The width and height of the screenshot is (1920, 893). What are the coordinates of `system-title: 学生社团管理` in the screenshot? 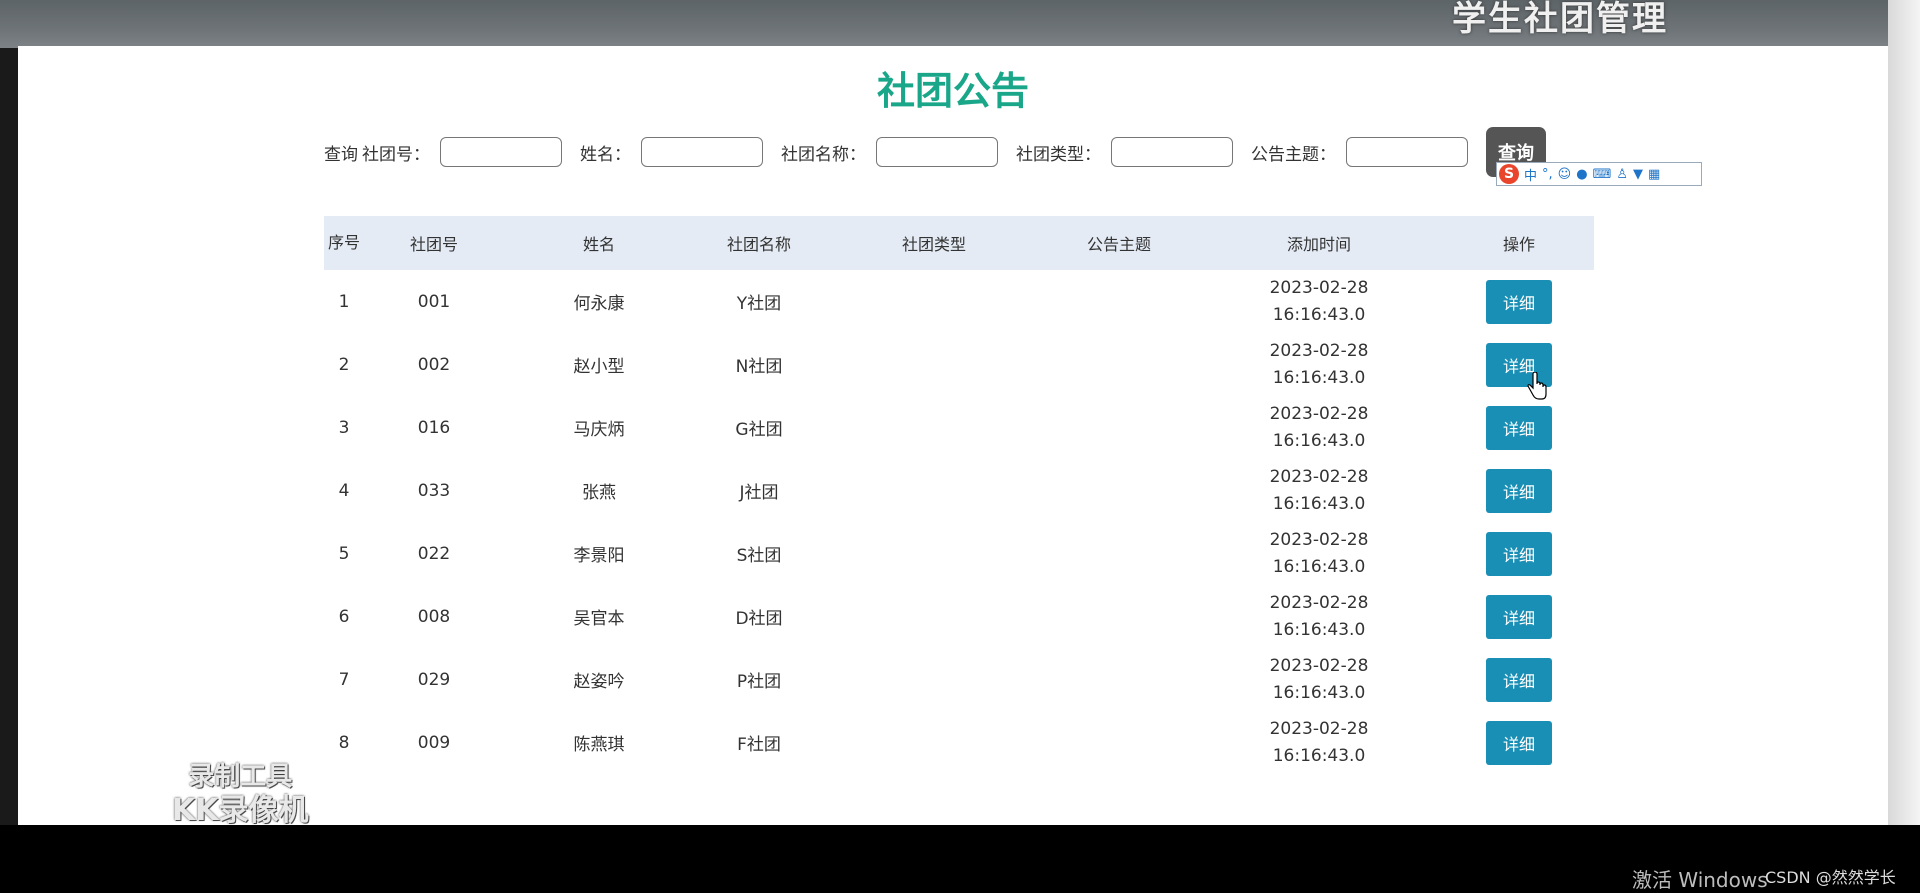 It's located at (1560, 19).